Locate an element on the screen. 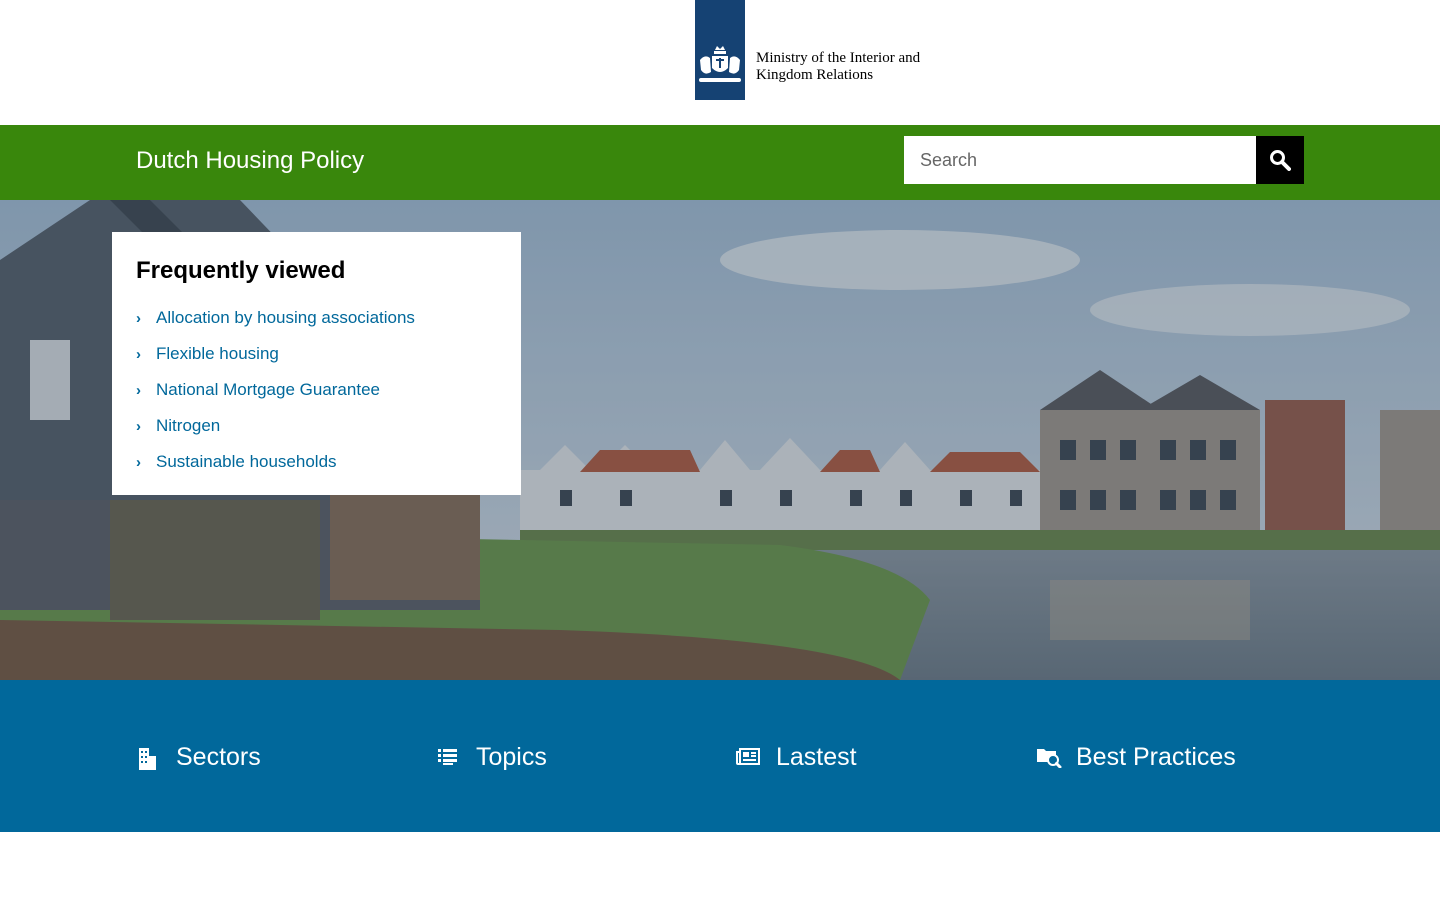 This screenshot has height=900, width=1440. nav-lastest: Lastest is located at coordinates (796, 757).